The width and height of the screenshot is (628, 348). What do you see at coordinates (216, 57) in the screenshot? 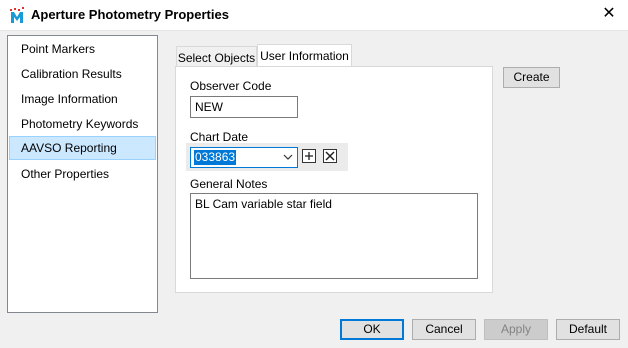
I see `tab-select-objects: Select Objects` at bounding box center [216, 57].